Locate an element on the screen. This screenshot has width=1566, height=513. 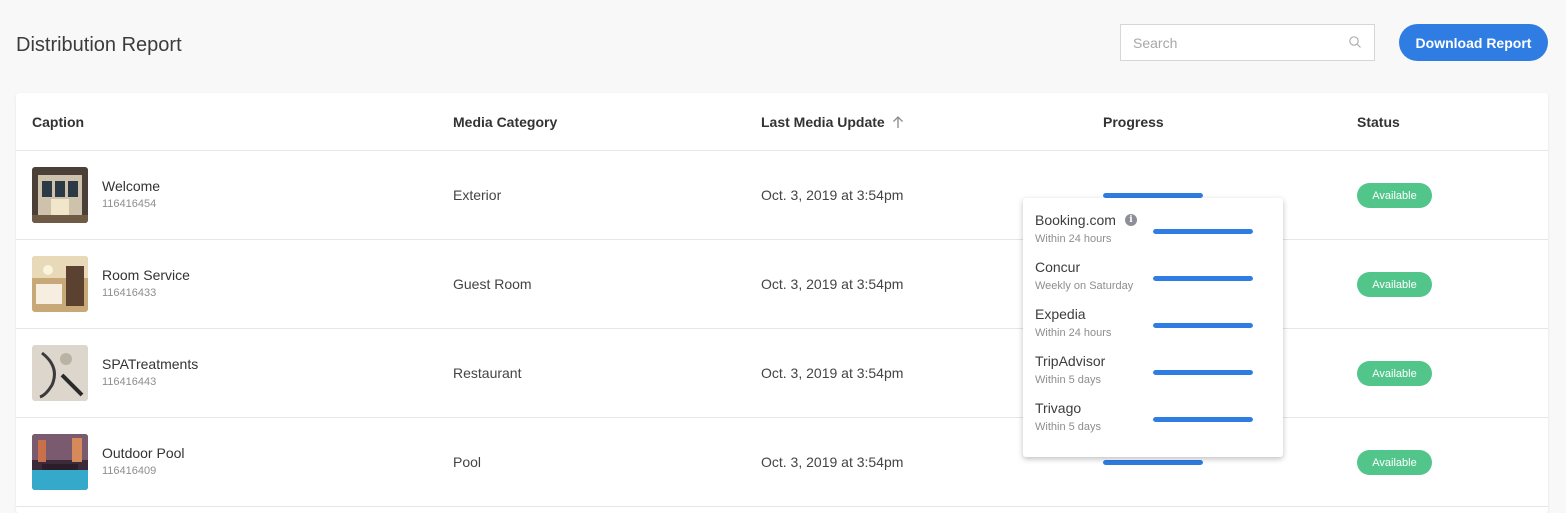
caption-name: Welcome is located at coordinates (131, 186).